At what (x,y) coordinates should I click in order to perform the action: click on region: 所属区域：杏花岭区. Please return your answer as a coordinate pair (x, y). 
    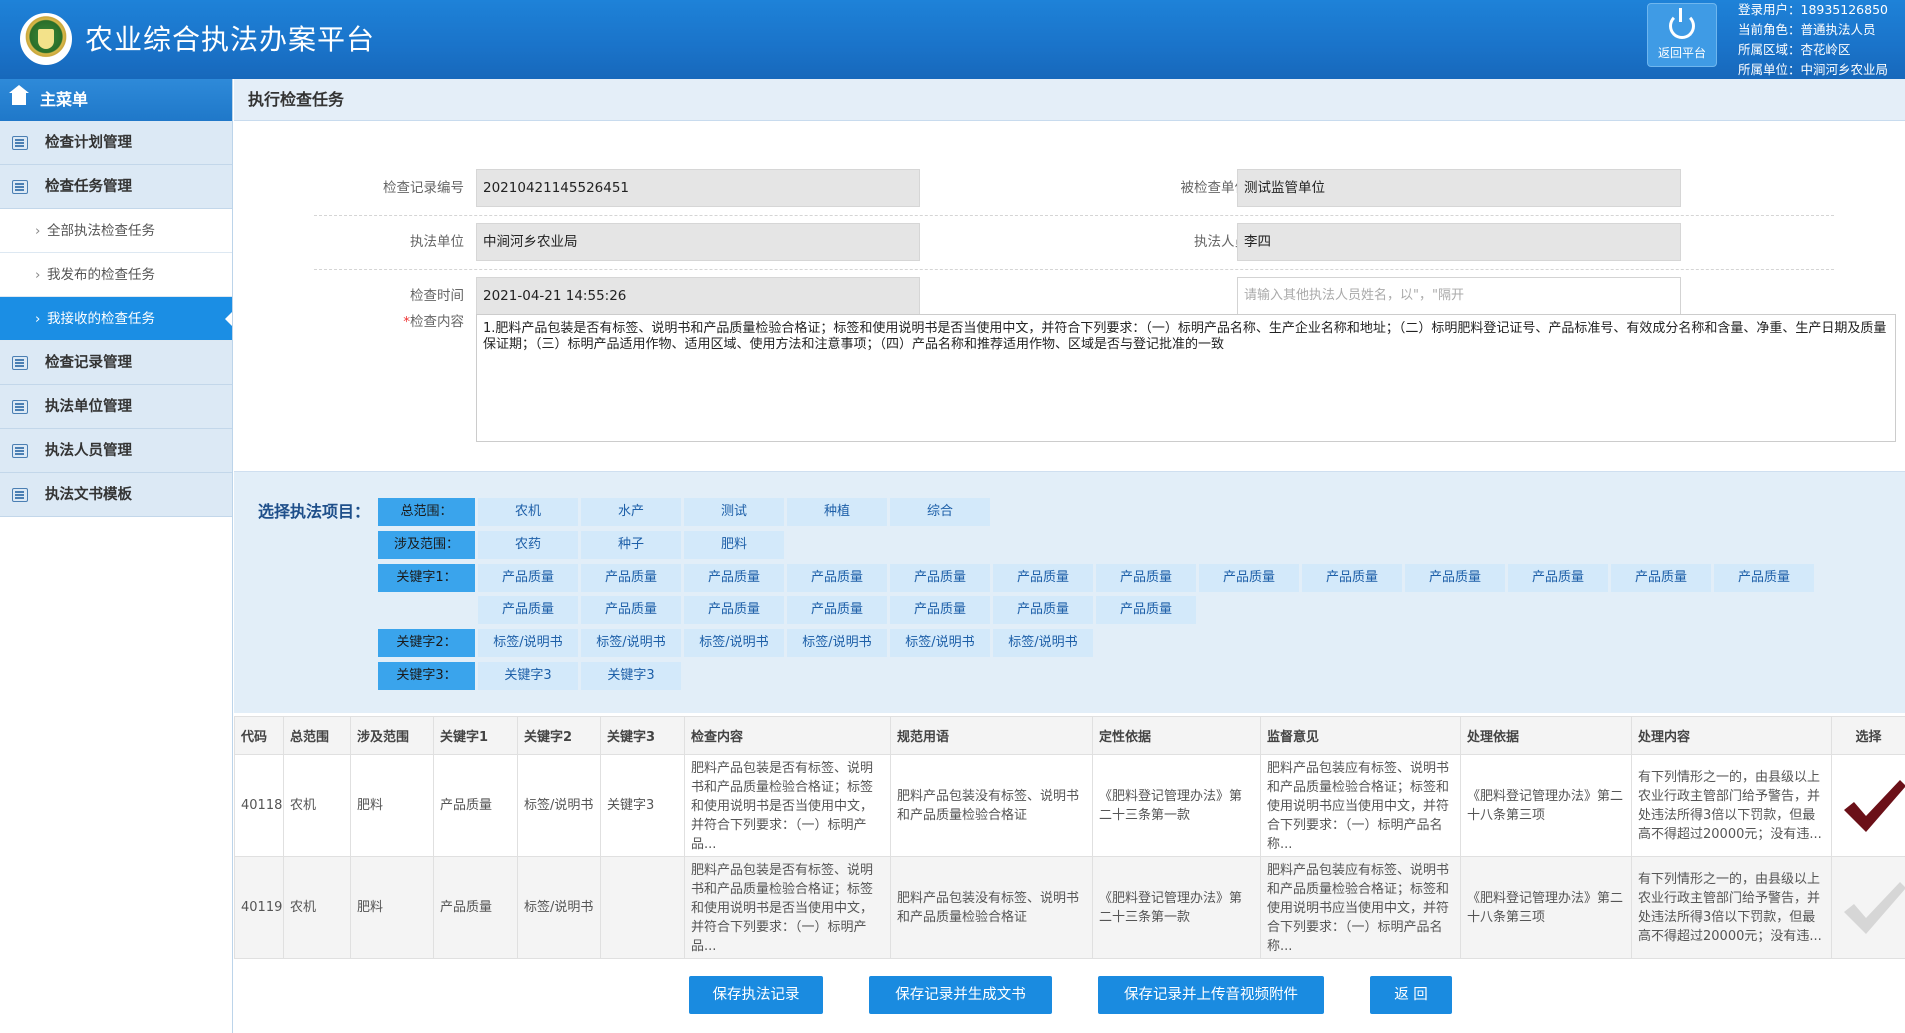
    Looking at the image, I should click on (1794, 49).